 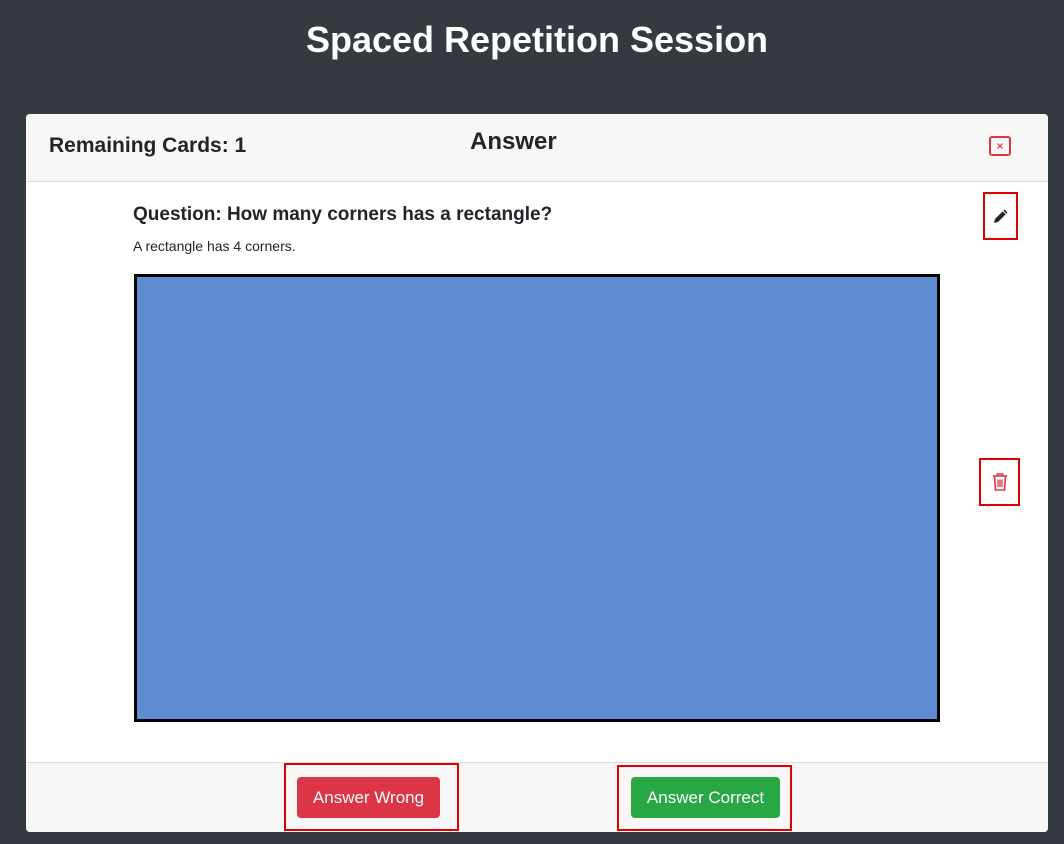 I want to click on card-footer: Answer Wrong Answer Correct, so click(x=537, y=797).